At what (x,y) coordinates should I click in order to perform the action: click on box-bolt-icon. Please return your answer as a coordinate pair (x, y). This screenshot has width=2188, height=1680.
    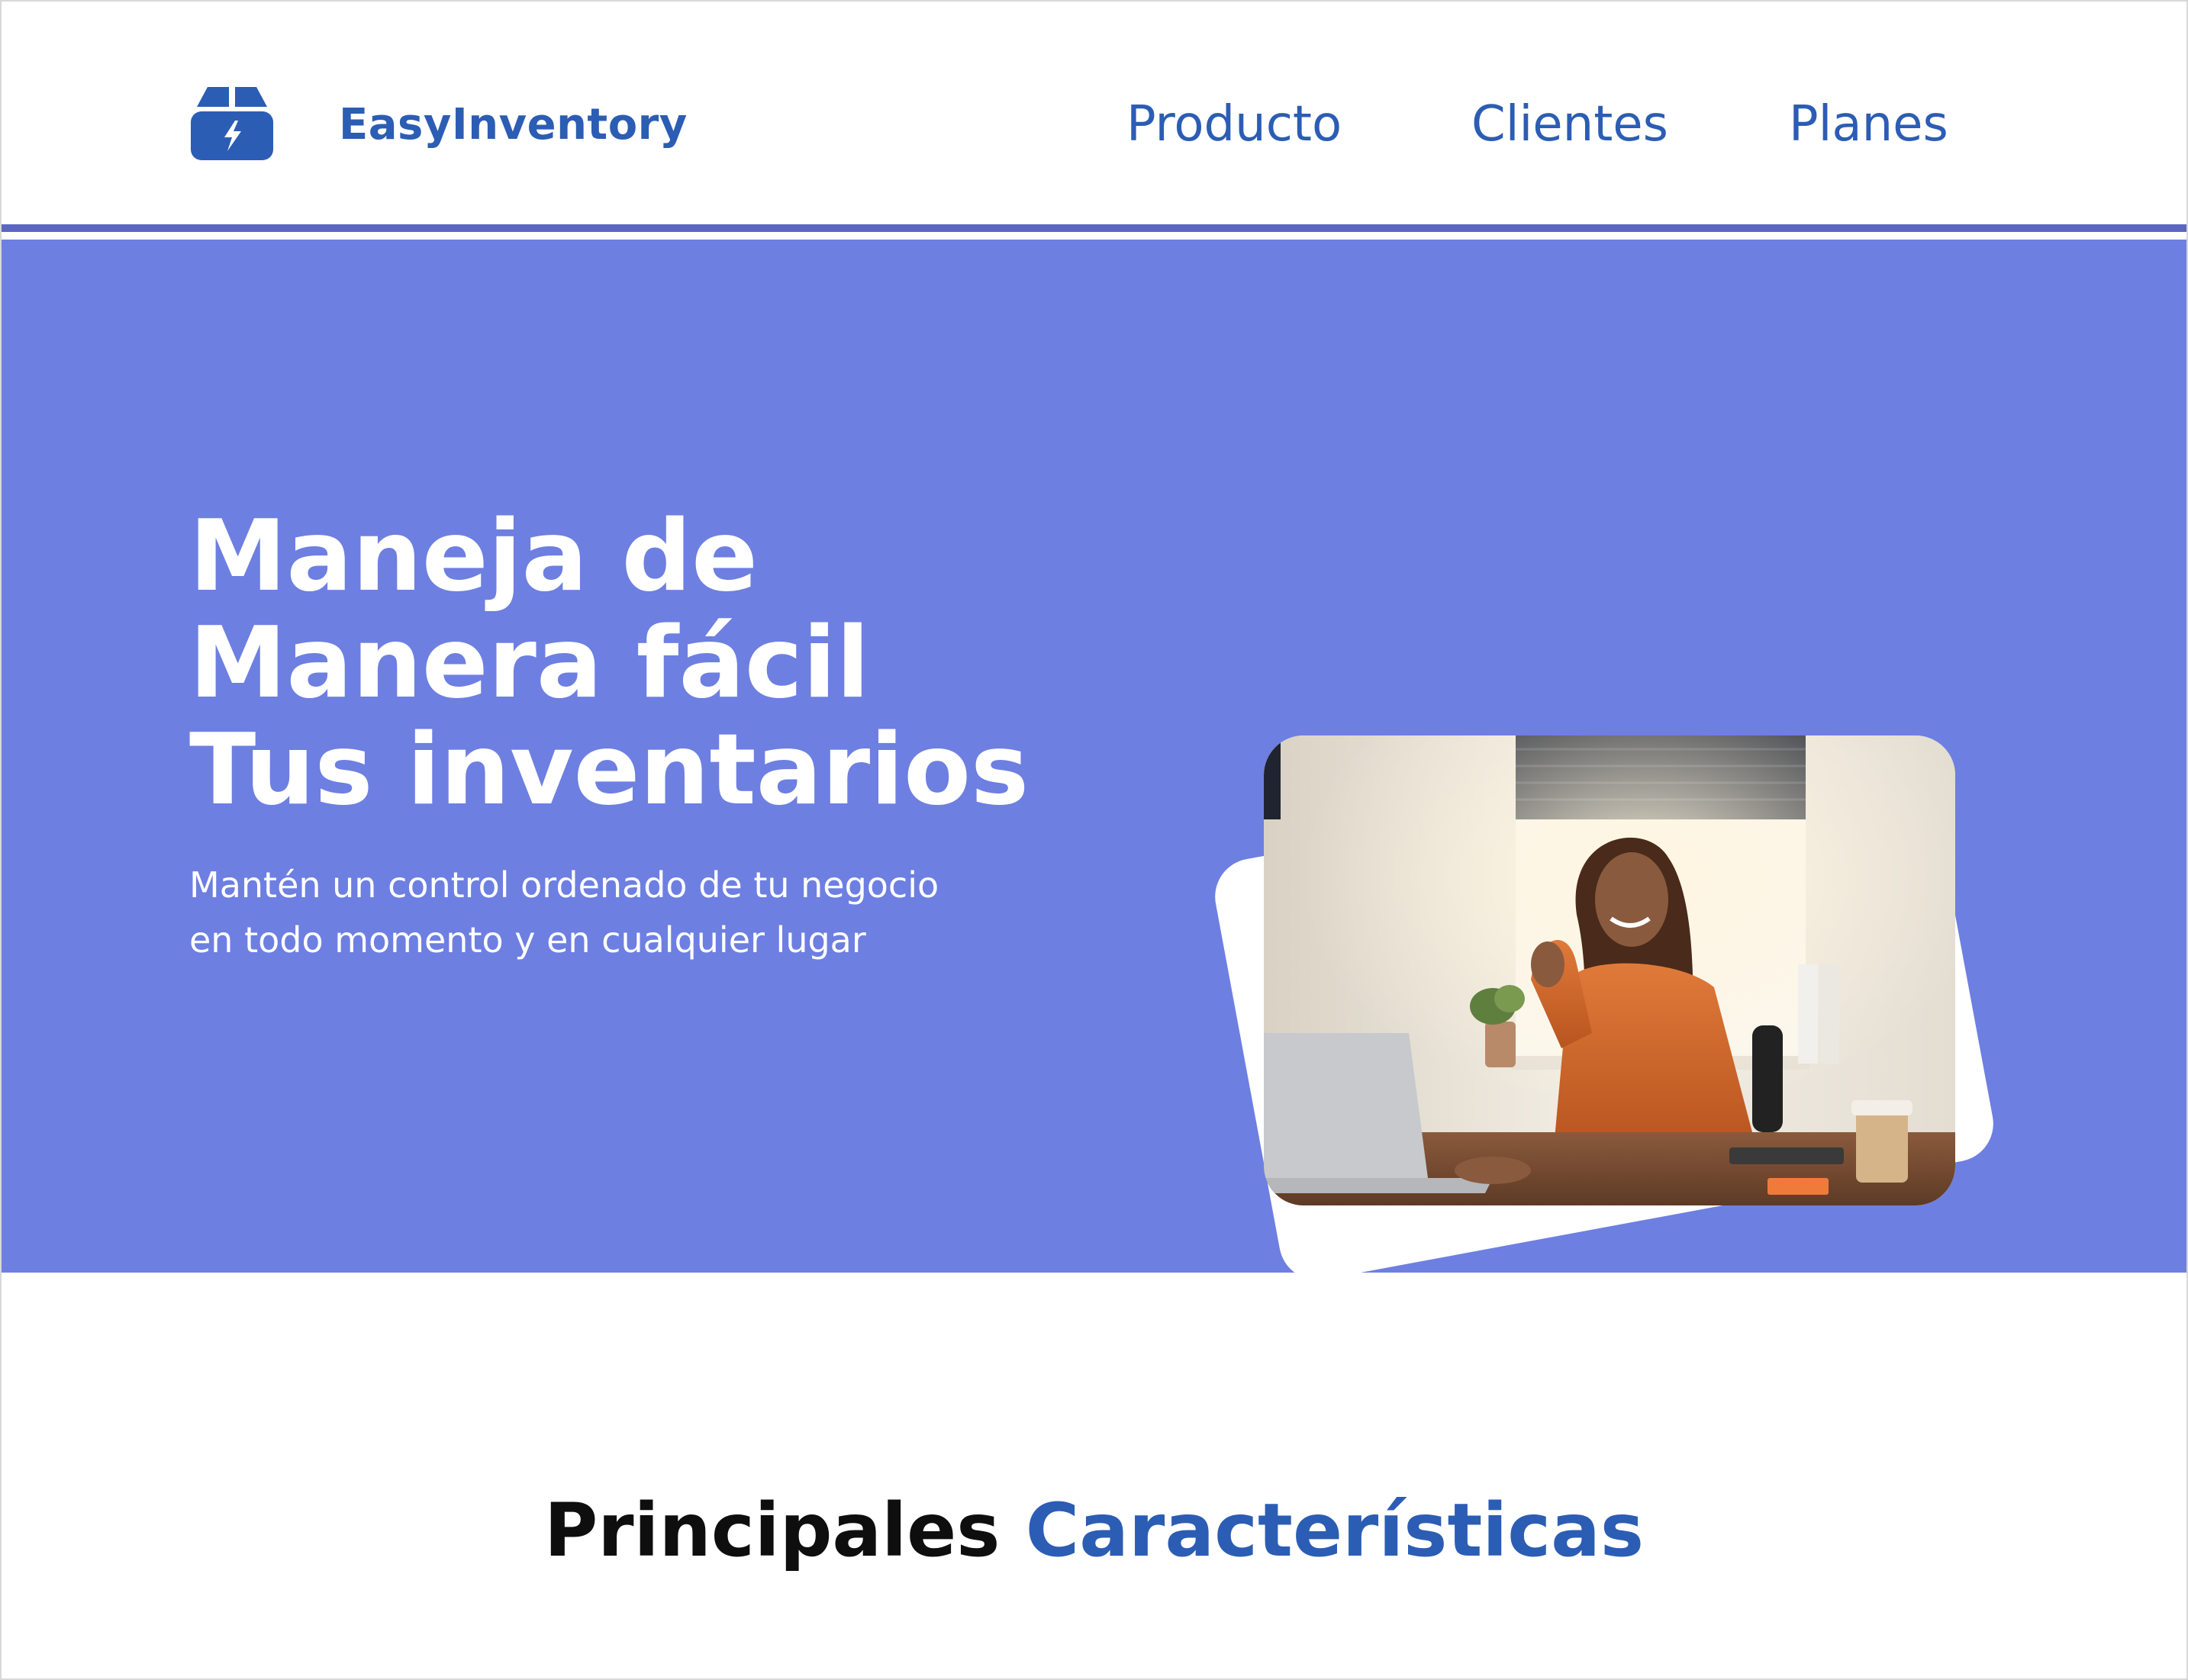
    Looking at the image, I should click on (232, 123).